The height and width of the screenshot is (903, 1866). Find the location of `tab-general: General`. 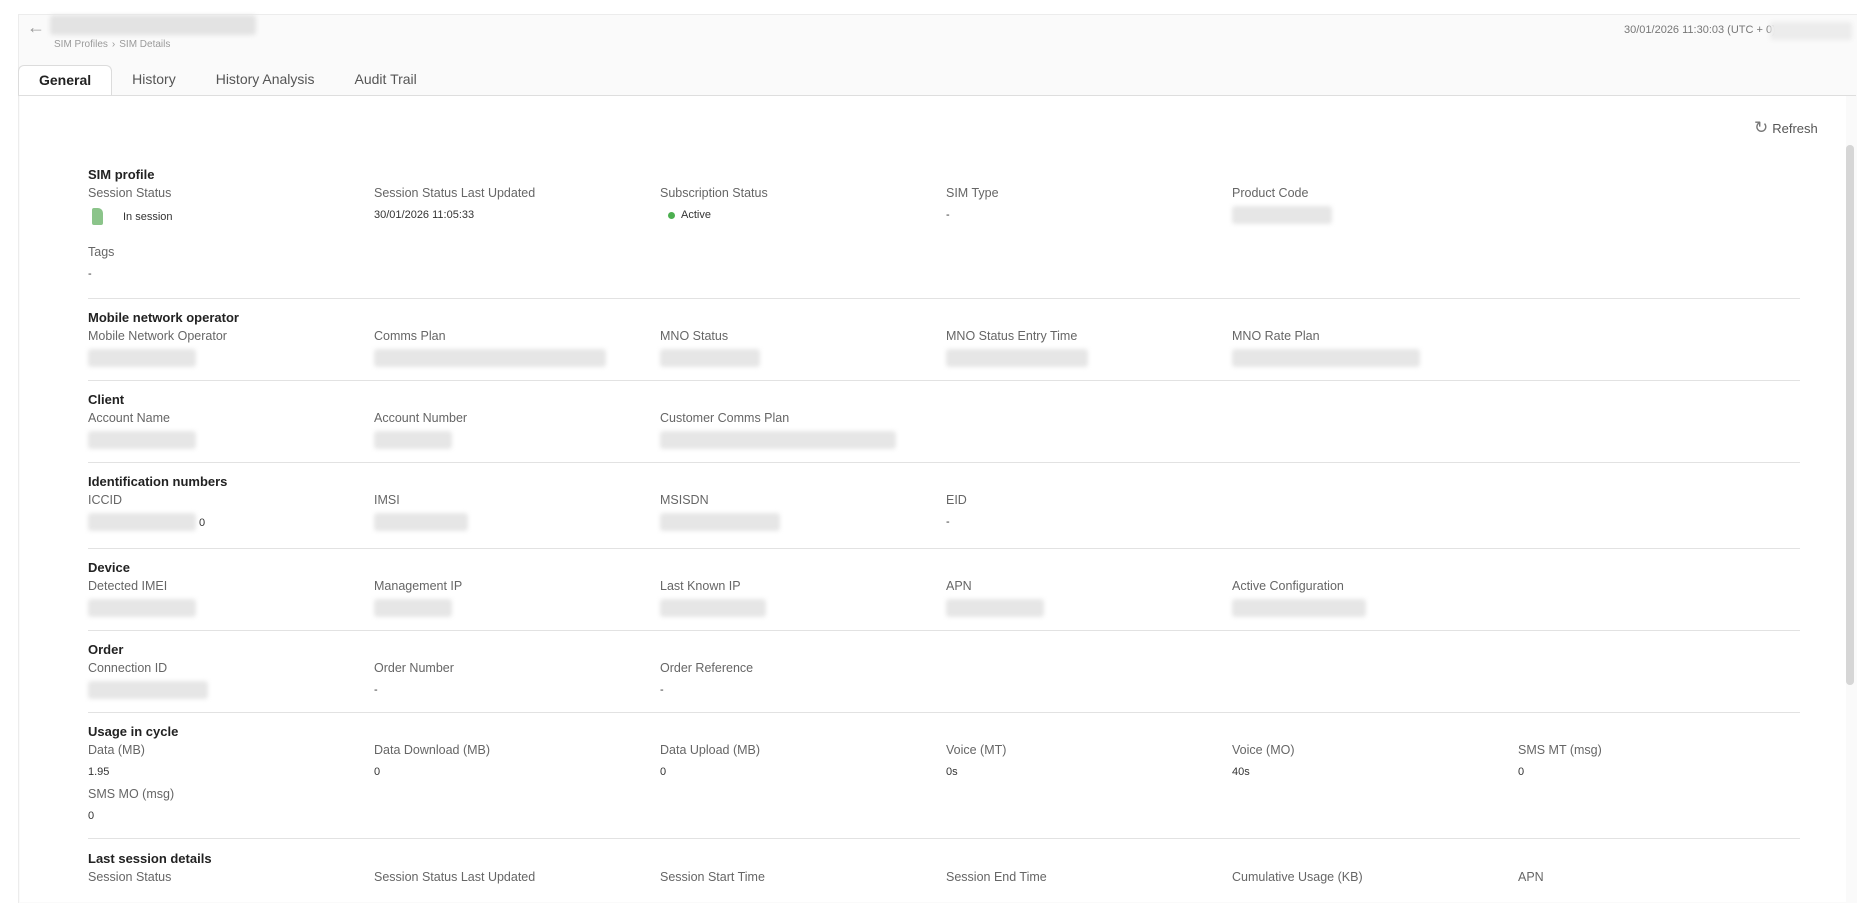

tab-general: General is located at coordinates (65, 80).